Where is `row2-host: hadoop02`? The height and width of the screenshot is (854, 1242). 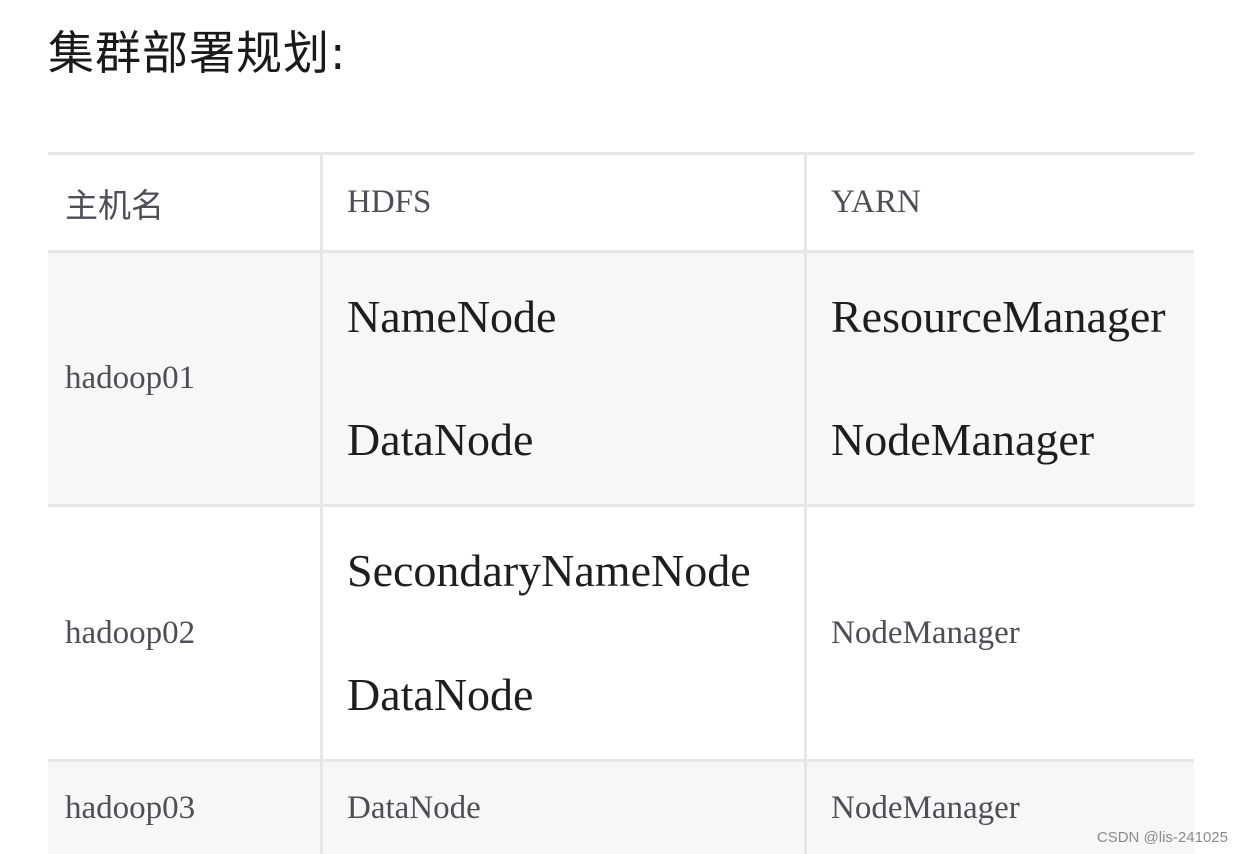
row2-host: hadoop02 is located at coordinates (184, 633).